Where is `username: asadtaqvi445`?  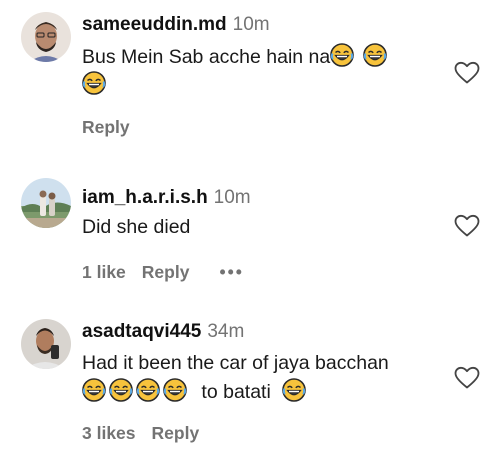
username: asadtaqvi445 is located at coordinates (141, 331).